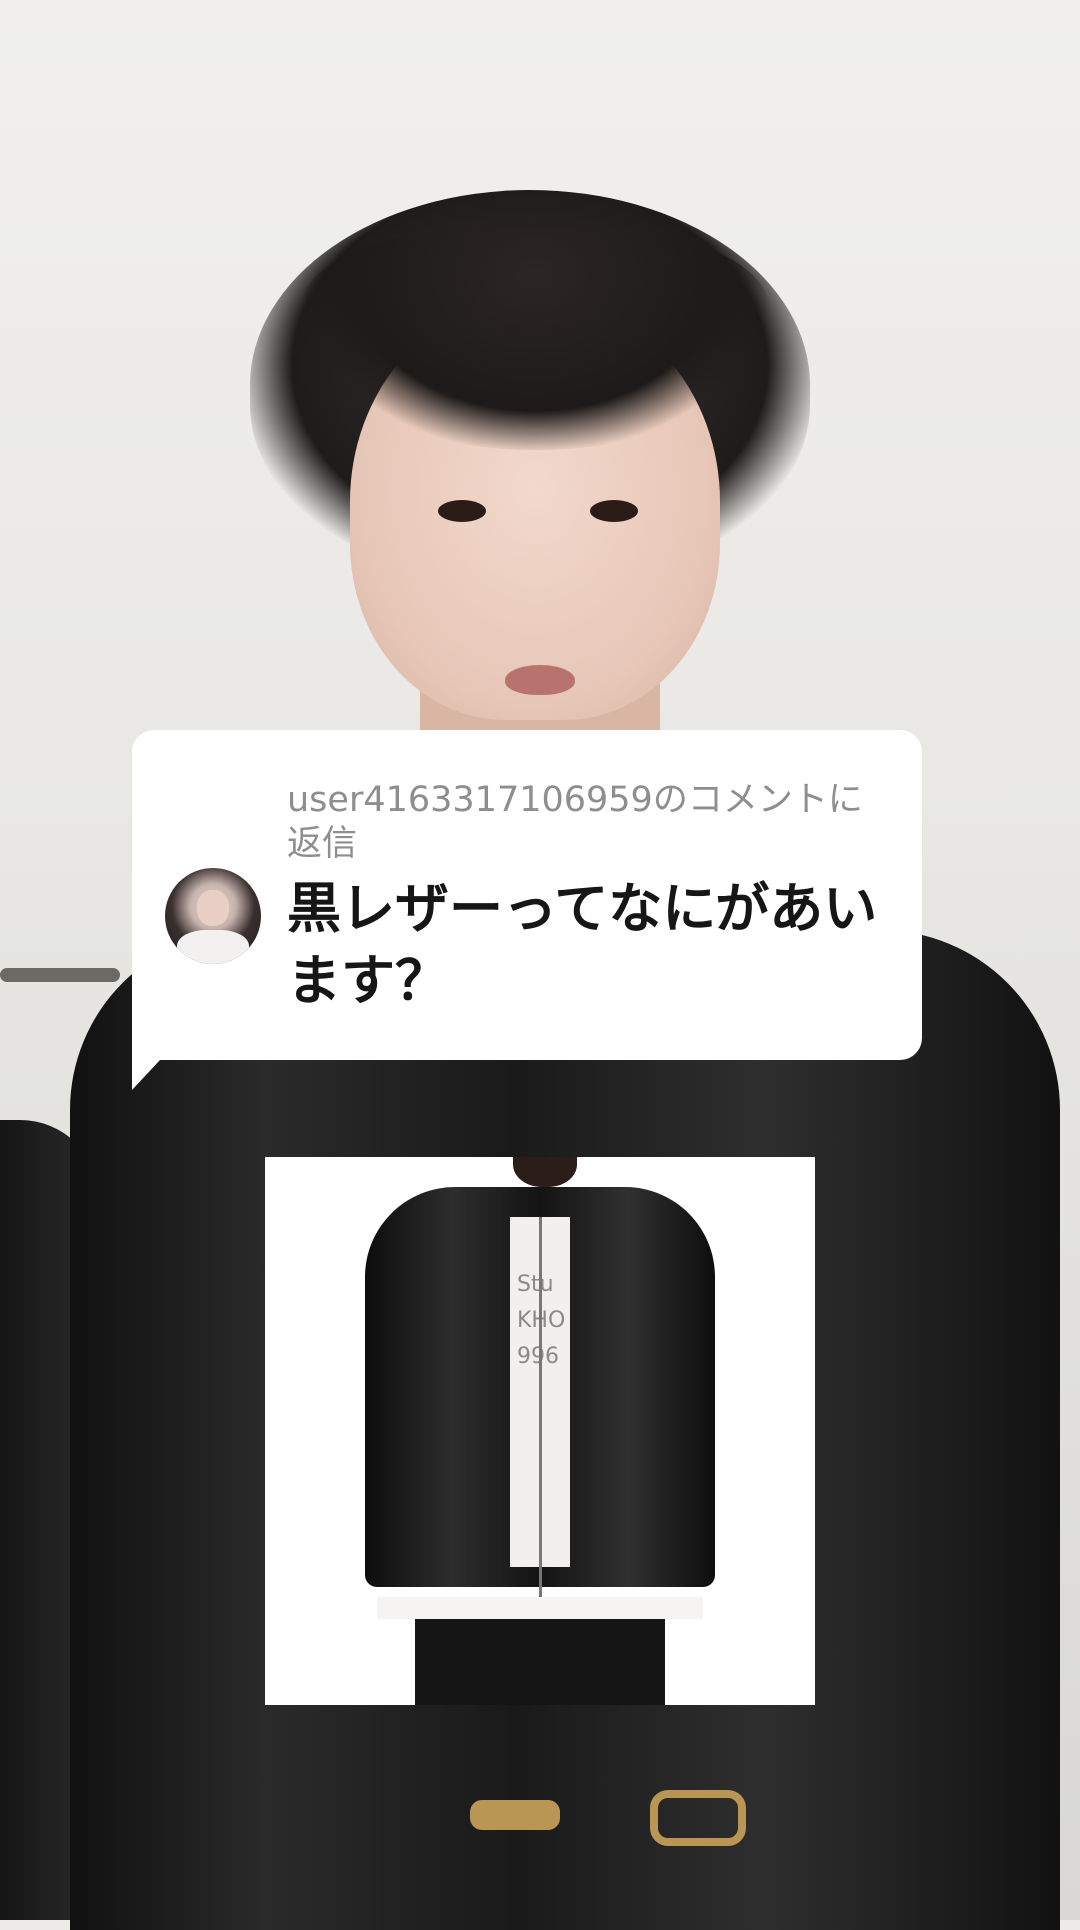 This screenshot has height=1930, width=1080. What do you see at coordinates (60, 975) in the screenshot?
I see `clothing-rail` at bounding box center [60, 975].